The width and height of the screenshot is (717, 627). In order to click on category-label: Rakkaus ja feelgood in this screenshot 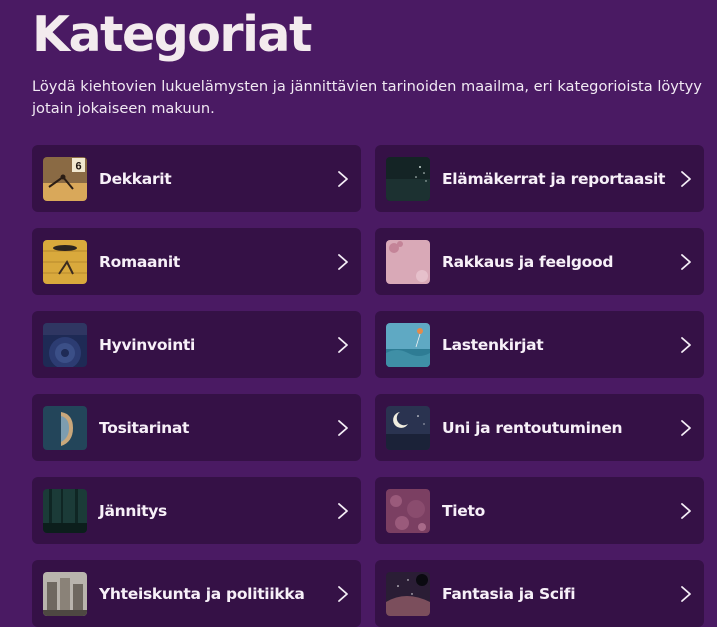, I will do `click(528, 261)`.